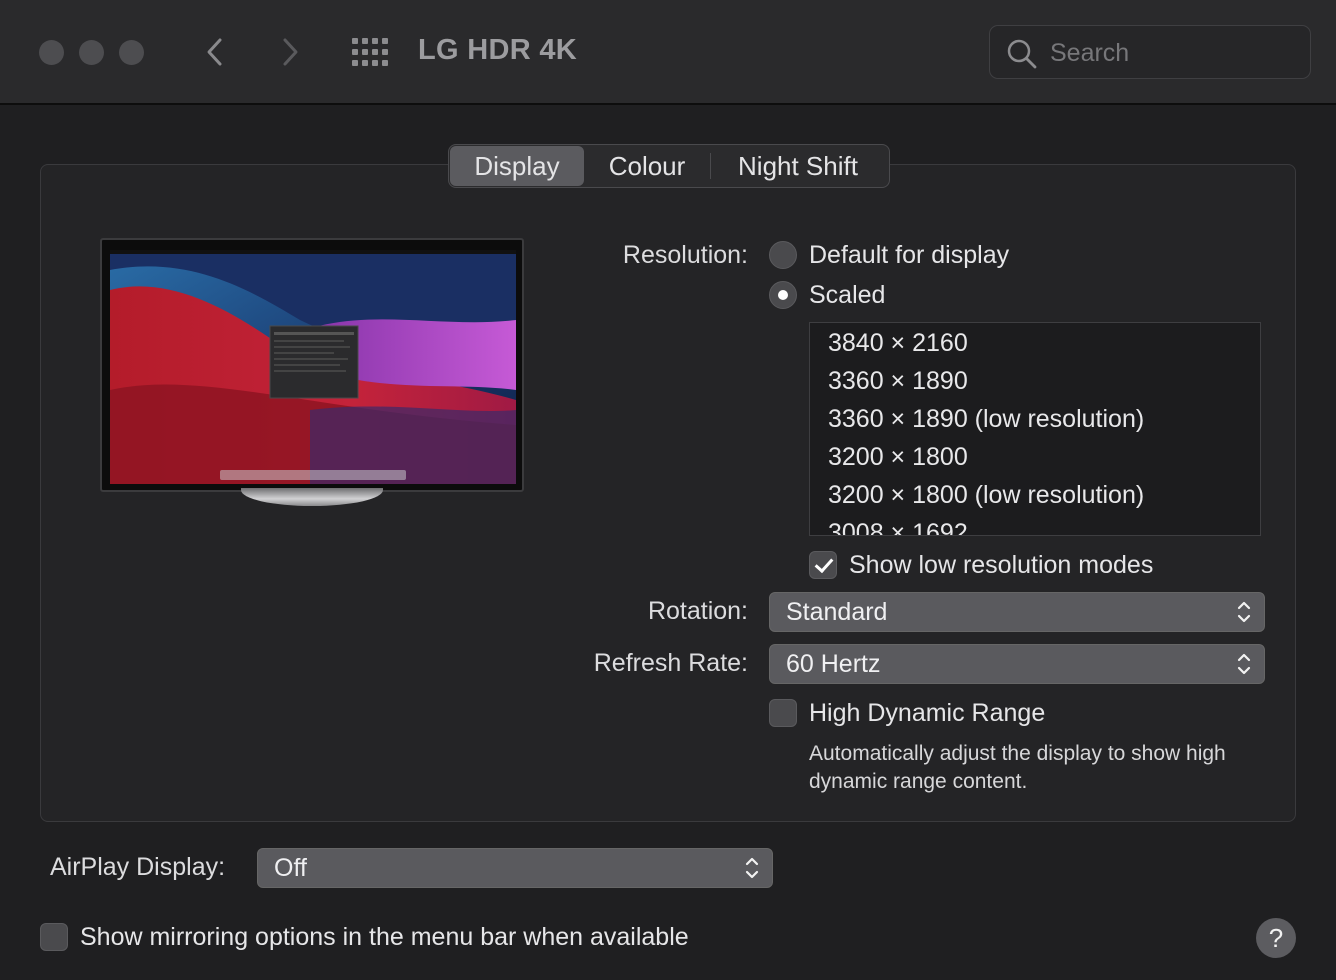 The height and width of the screenshot is (980, 1336). I want to click on rotation-popup: Standard, so click(1017, 612).